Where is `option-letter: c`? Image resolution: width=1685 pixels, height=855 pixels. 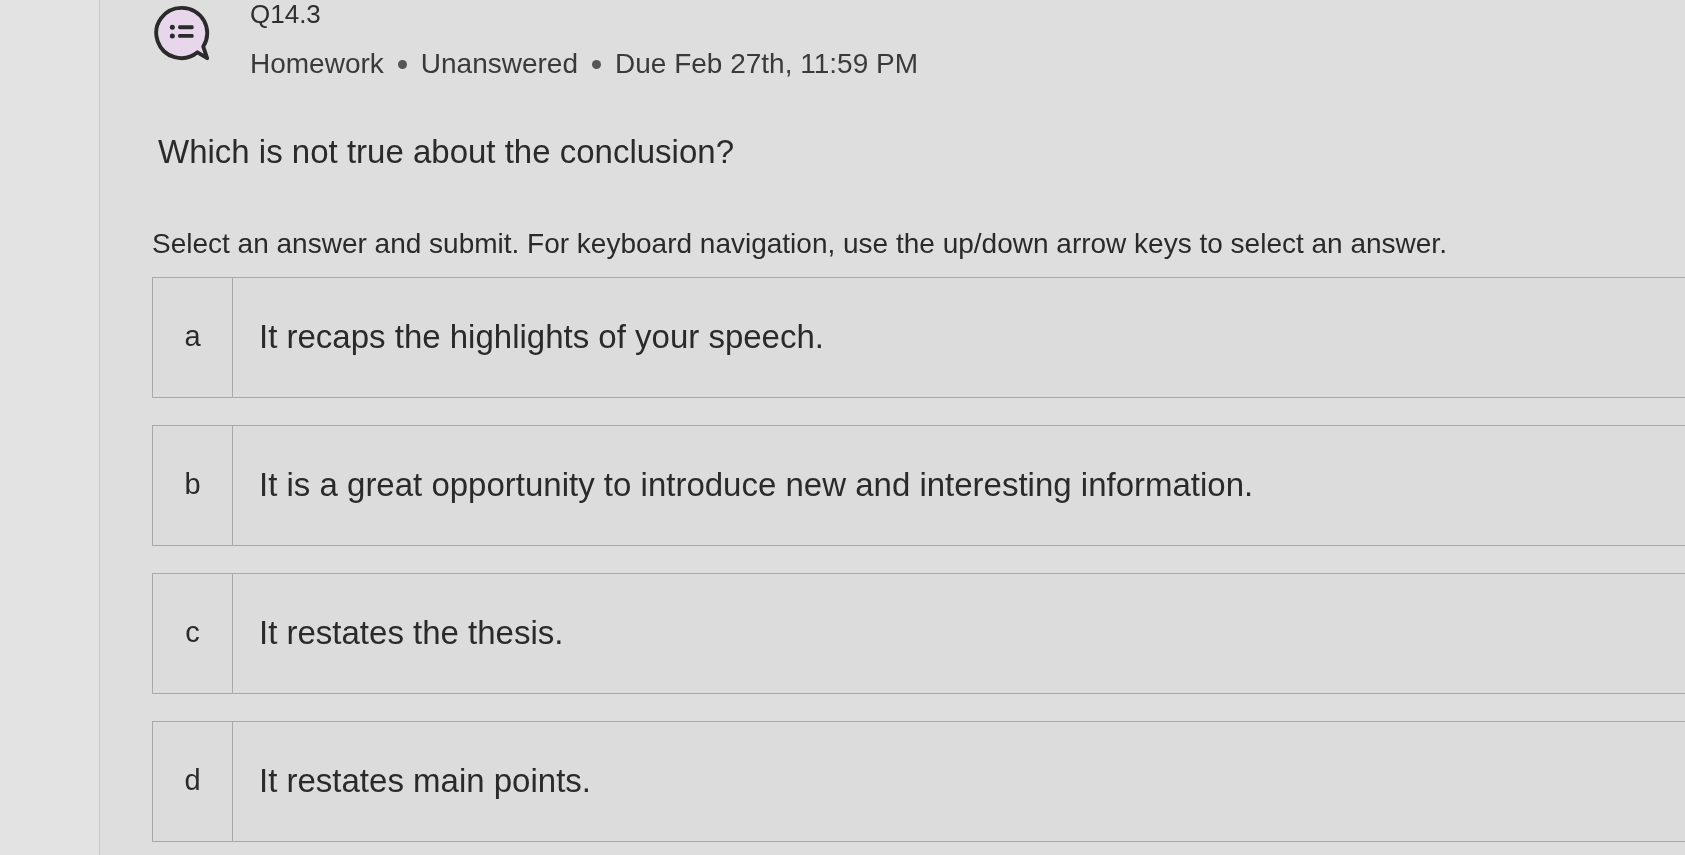 option-letter: c is located at coordinates (193, 633).